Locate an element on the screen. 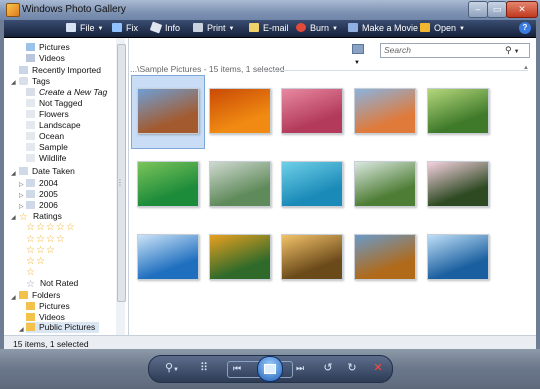 This screenshot has width=540, height=389. photo-thumbnail-tree-sunset is located at coordinates (312, 257).